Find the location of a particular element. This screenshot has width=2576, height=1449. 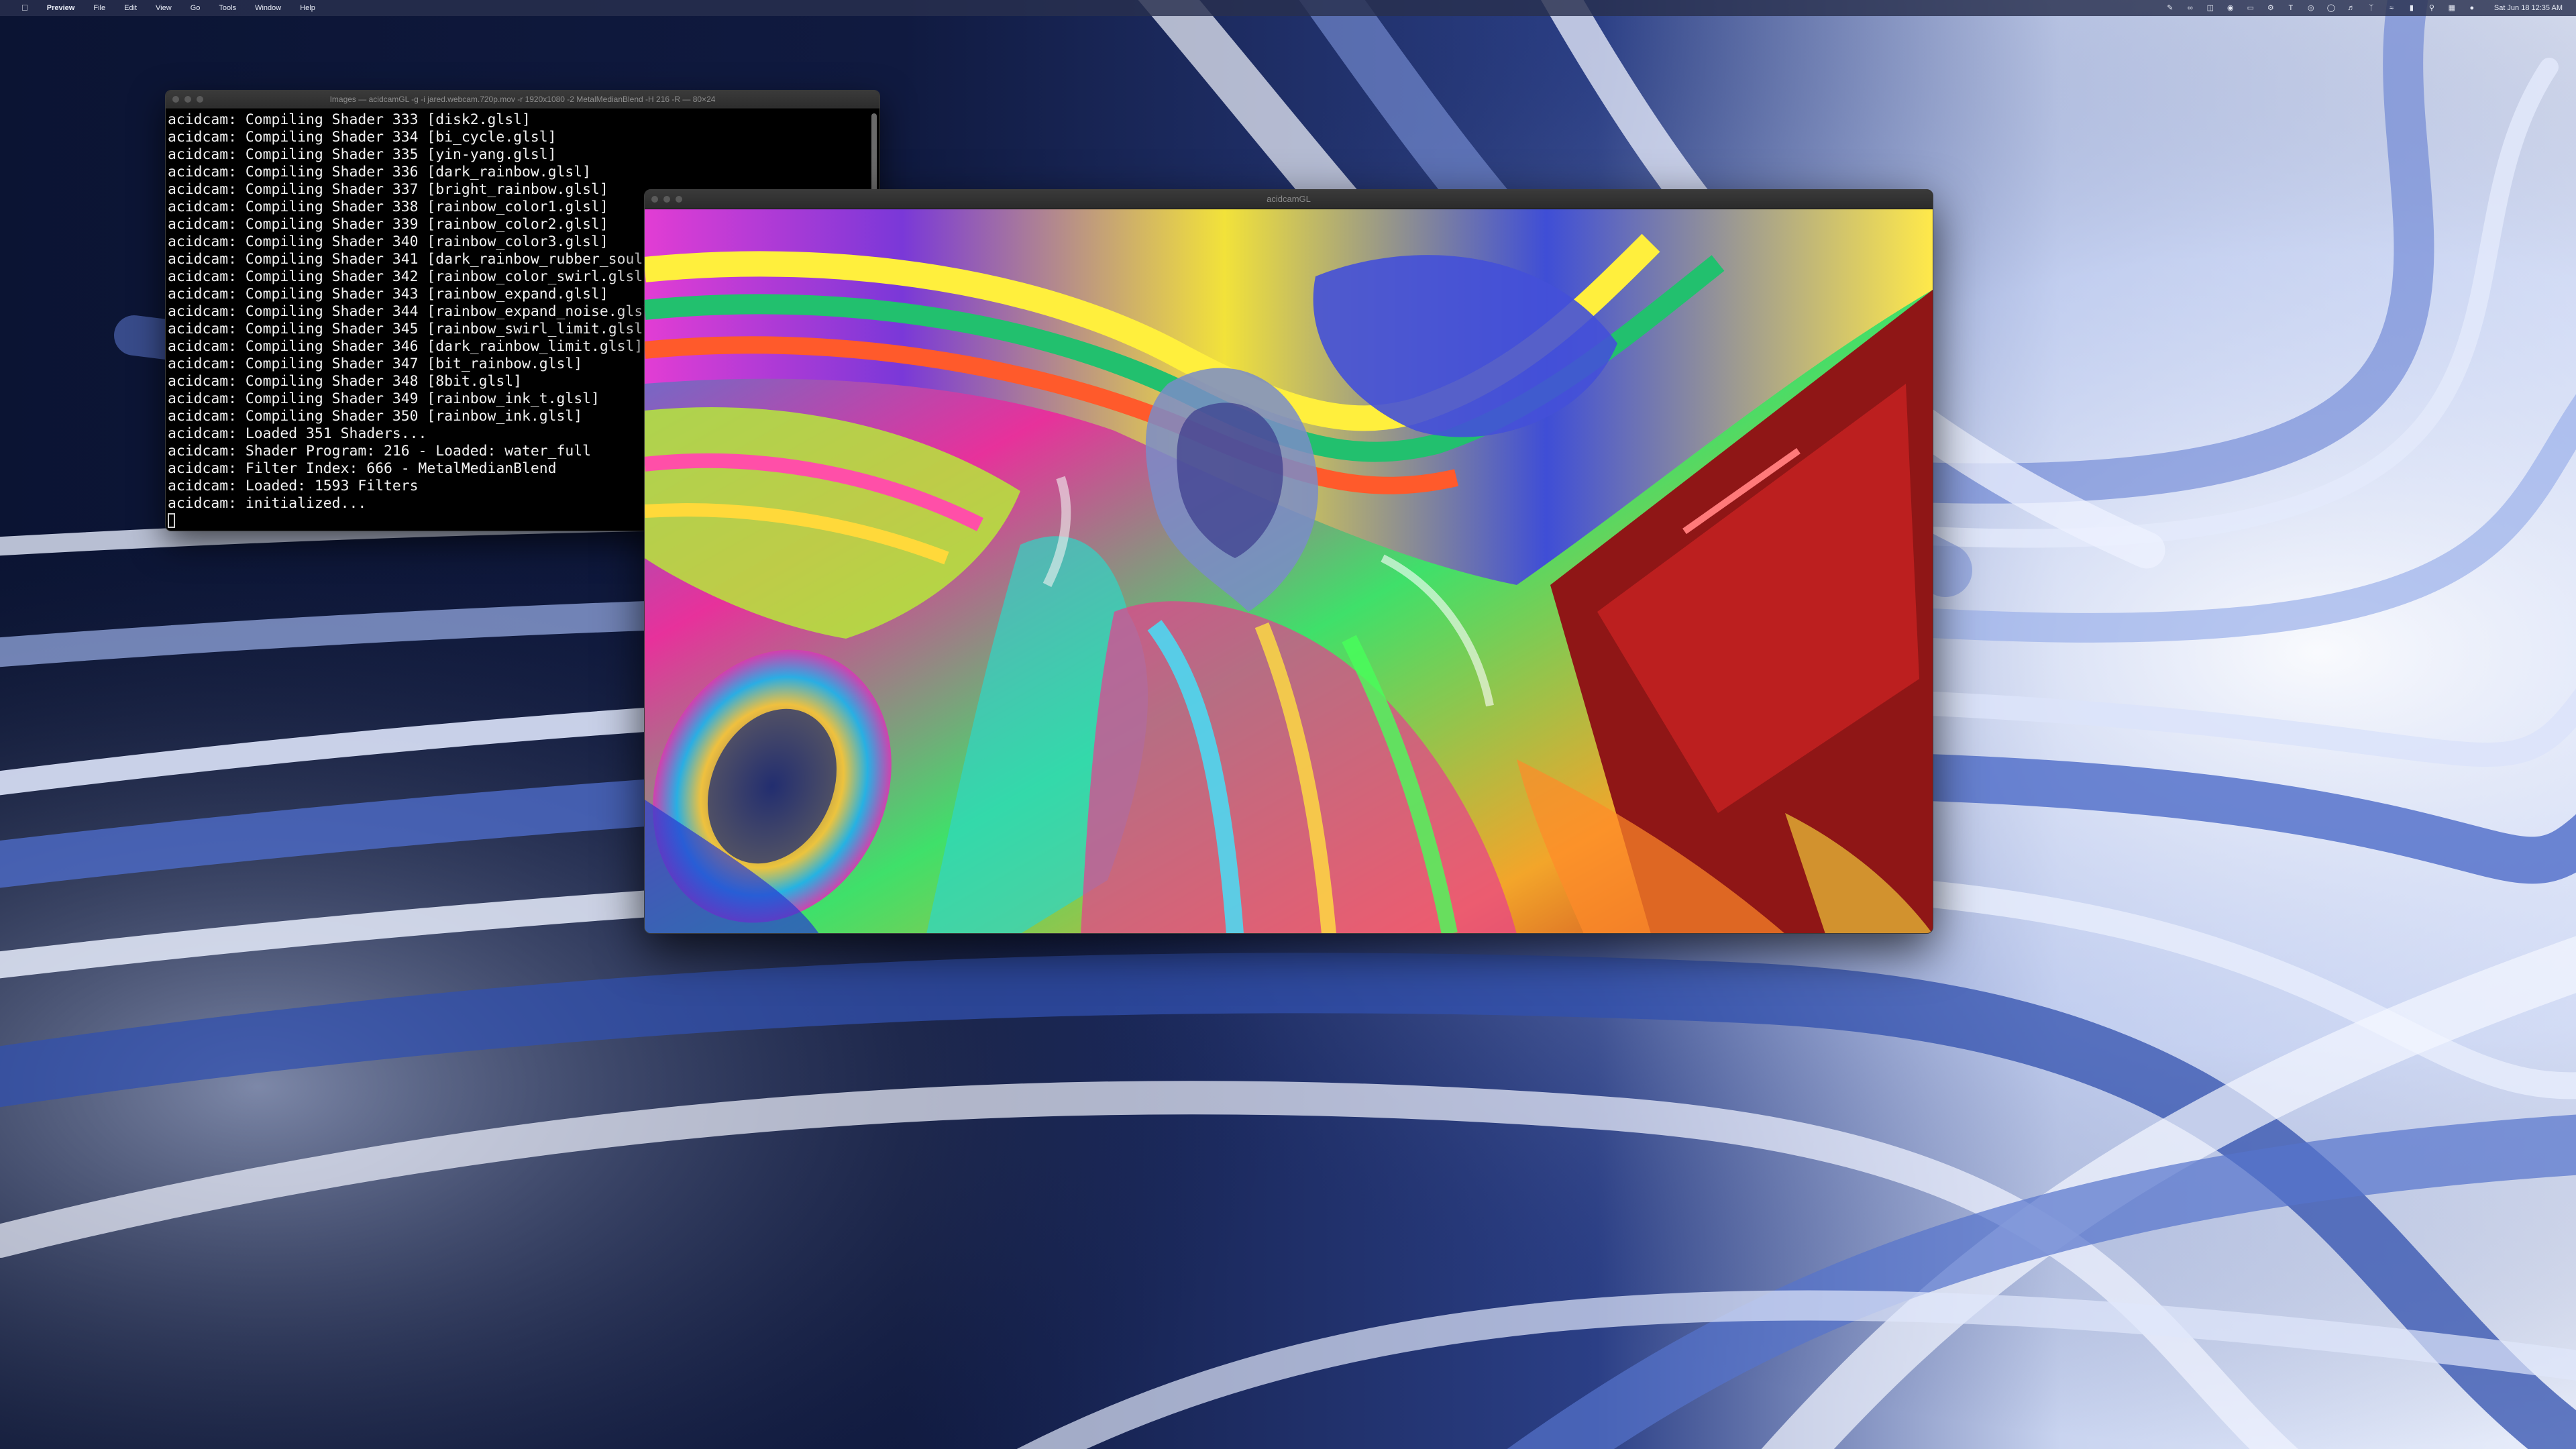

bluetooth-icon: ᛉ is located at coordinates (2371, 8).